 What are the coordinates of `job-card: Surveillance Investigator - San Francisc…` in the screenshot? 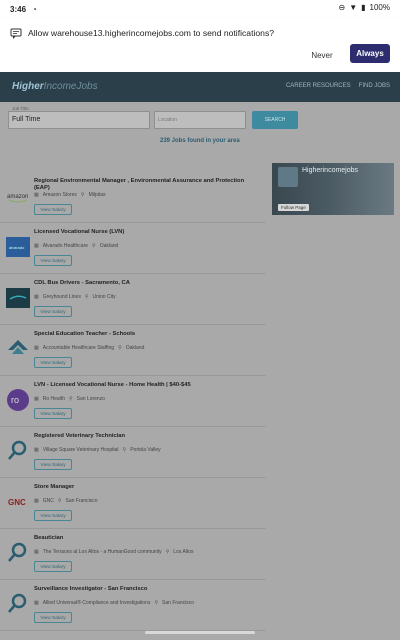 It's located at (133, 605).